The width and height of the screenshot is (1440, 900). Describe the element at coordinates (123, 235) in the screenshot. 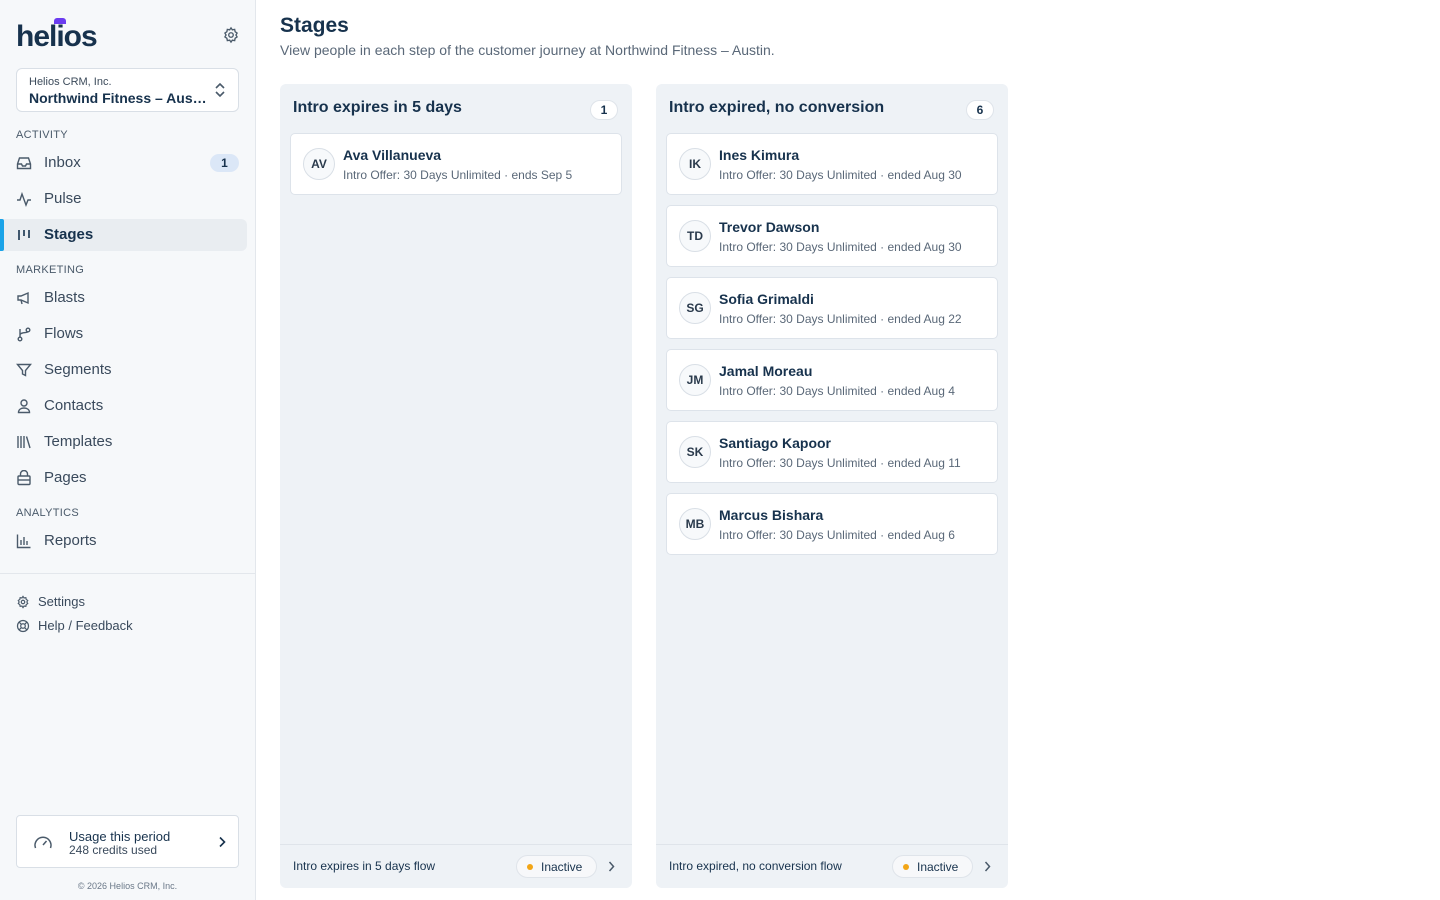

I see `sidebar-item-stages: Stages` at that location.